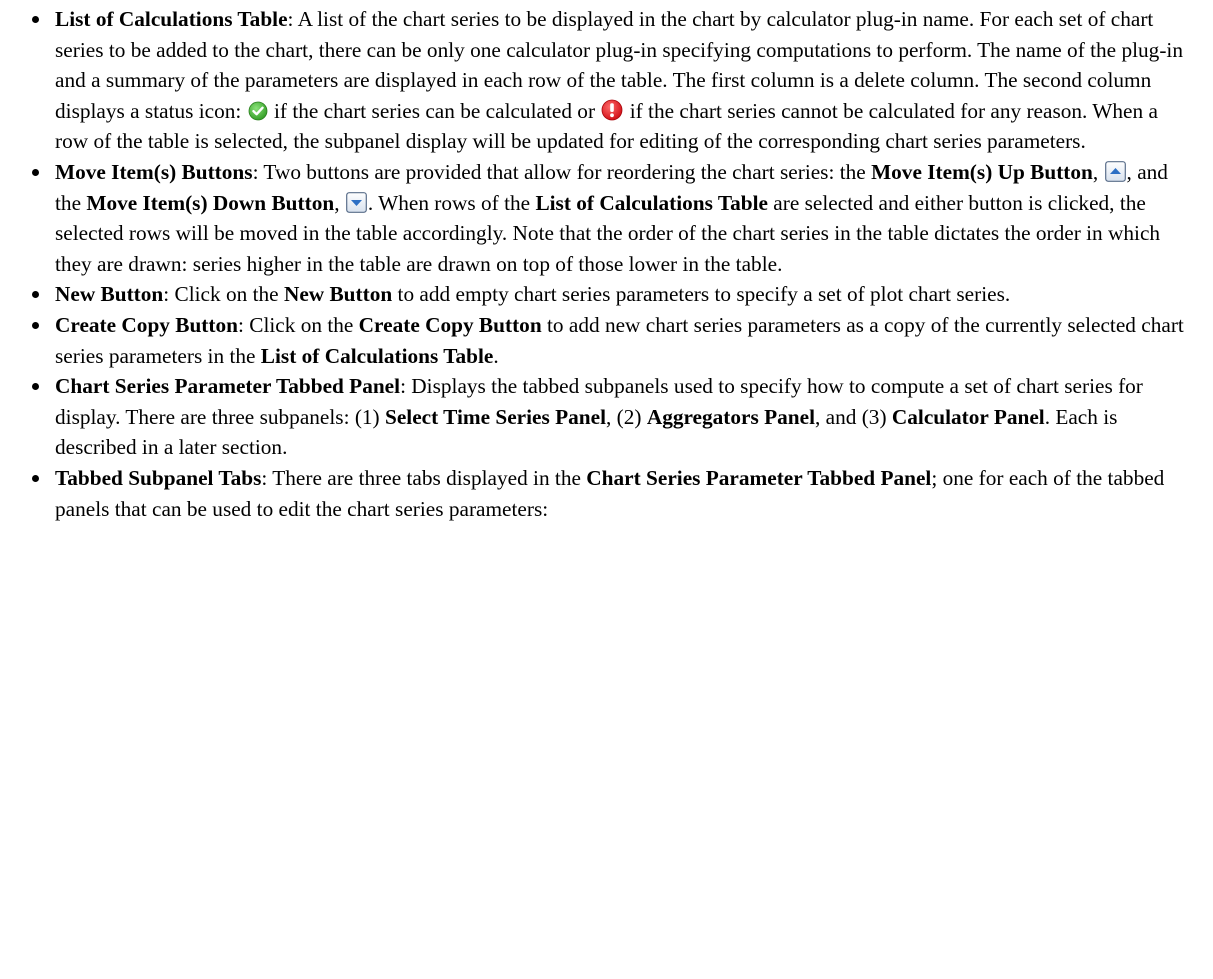 The image size is (1213, 979). Describe the element at coordinates (109, 294) in the screenshot. I see `term: New Button` at that location.